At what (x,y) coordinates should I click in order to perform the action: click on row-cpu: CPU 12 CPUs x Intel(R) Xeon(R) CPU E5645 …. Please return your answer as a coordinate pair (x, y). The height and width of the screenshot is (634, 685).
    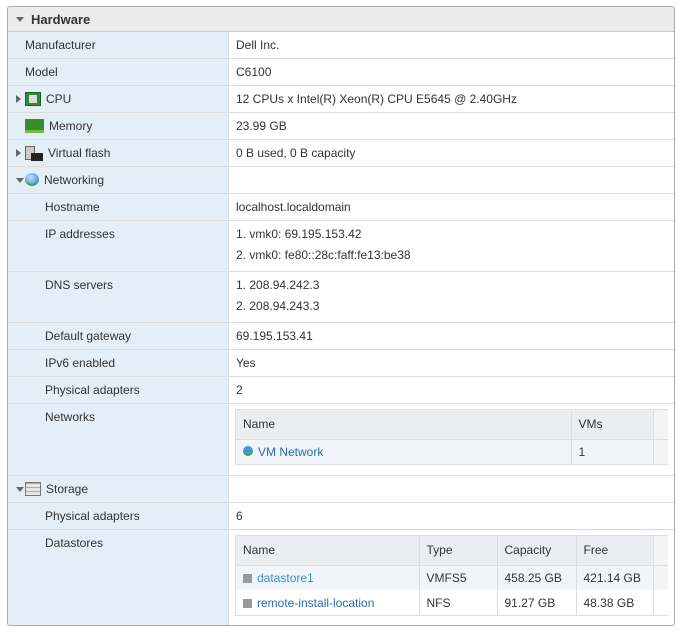
    Looking at the image, I should click on (341, 99).